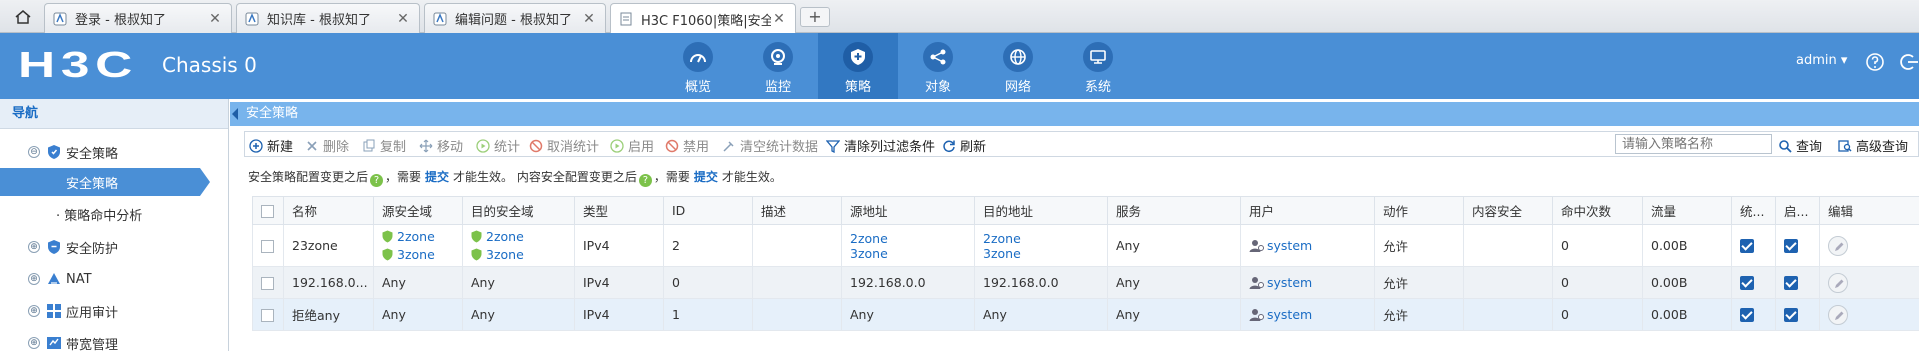 Image resolution: width=1919 pixels, height=357 pixels. What do you see at coordinates (703, 18) in the screenshot?
I see `tab-h3c-security-policy: H3C F1060|策略|安全策 ✕` at bounding box center [703, 18].